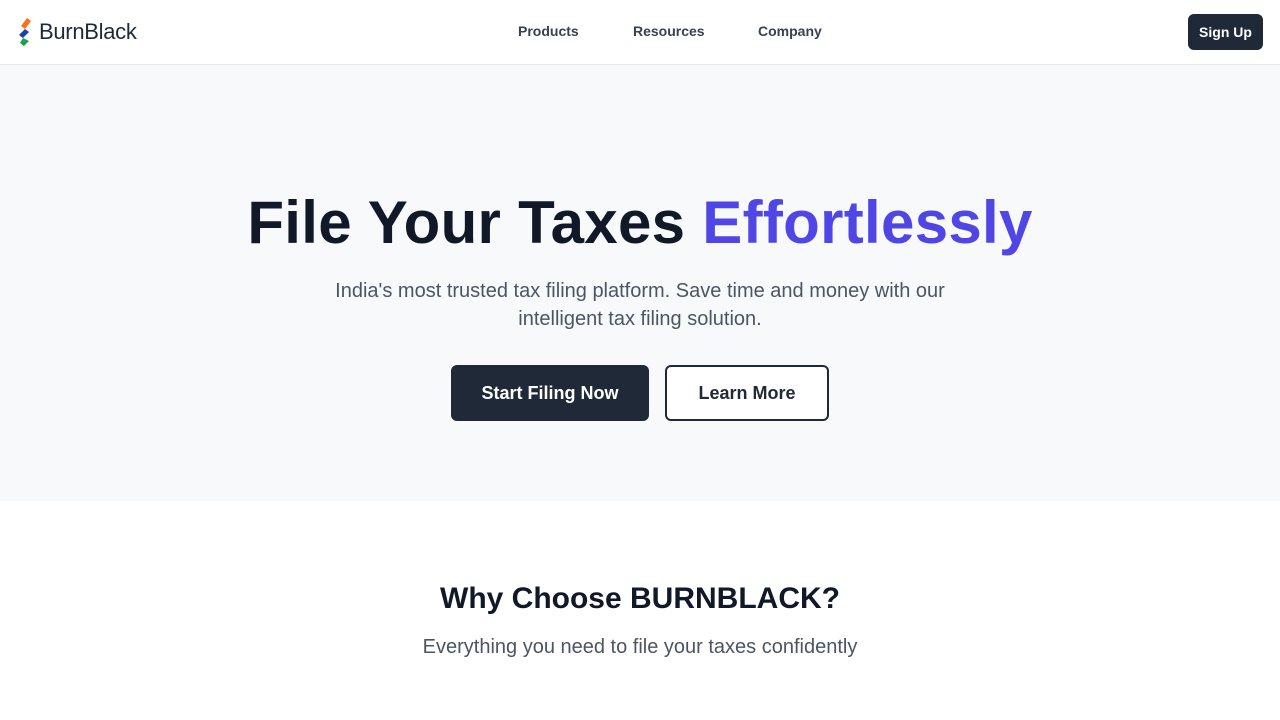 This screenshot has height=720, width=1280. I want to click on main-nav: Products Resources Company, so click(640, 32).